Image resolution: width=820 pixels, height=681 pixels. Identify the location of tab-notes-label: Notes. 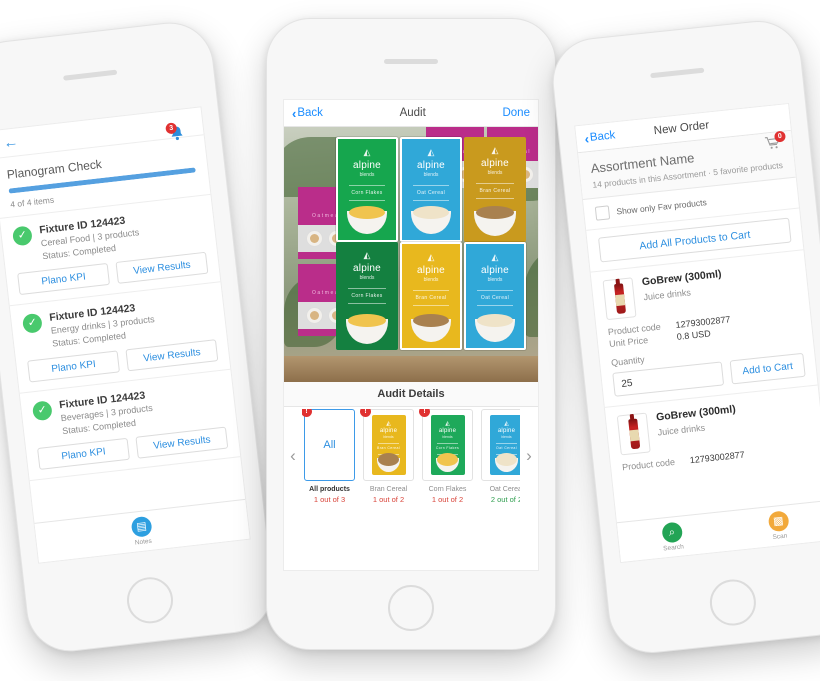
(143, 542).